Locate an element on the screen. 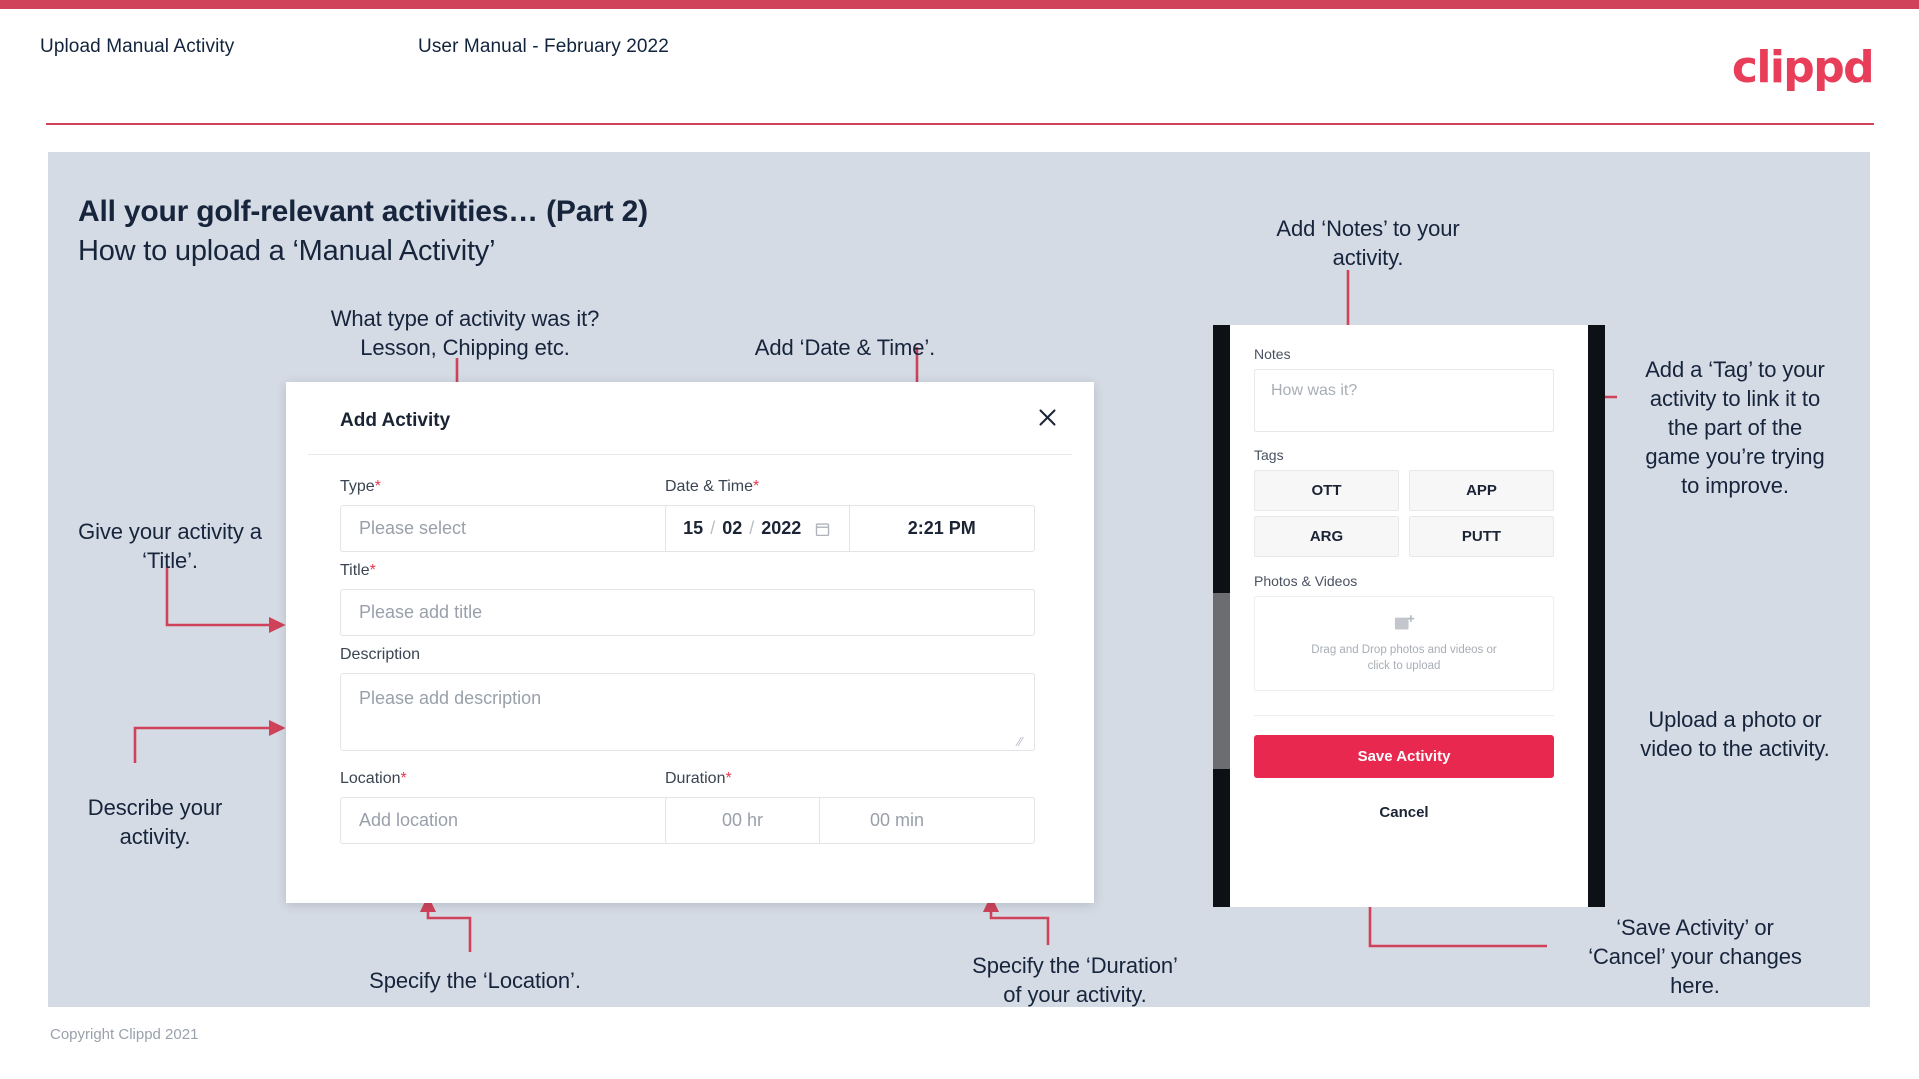 The width and height of the screenshot is (1919, 1079). title-required-mark: * is located at coordinates (372, 570).